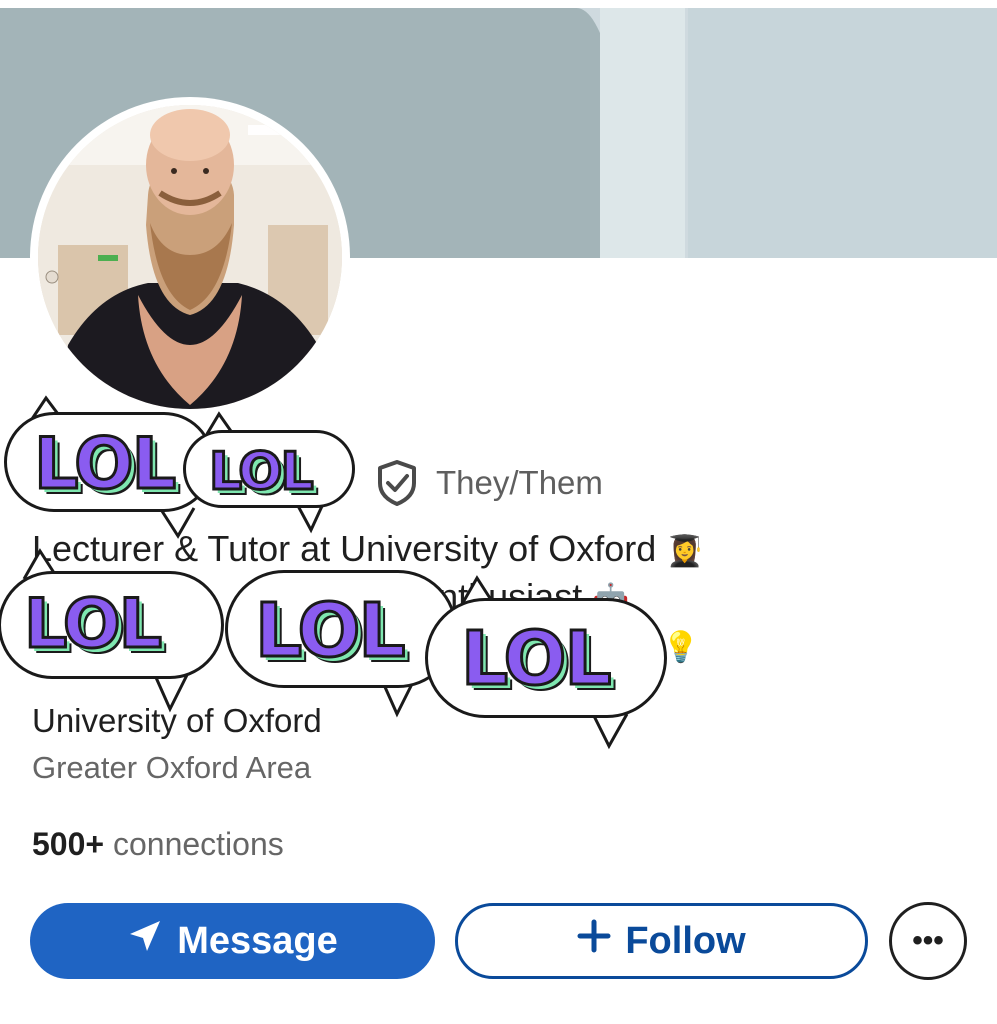  Describe the element at coordinates (642, 133) in the screenshot. I see `banner-shape-mid` at that location.